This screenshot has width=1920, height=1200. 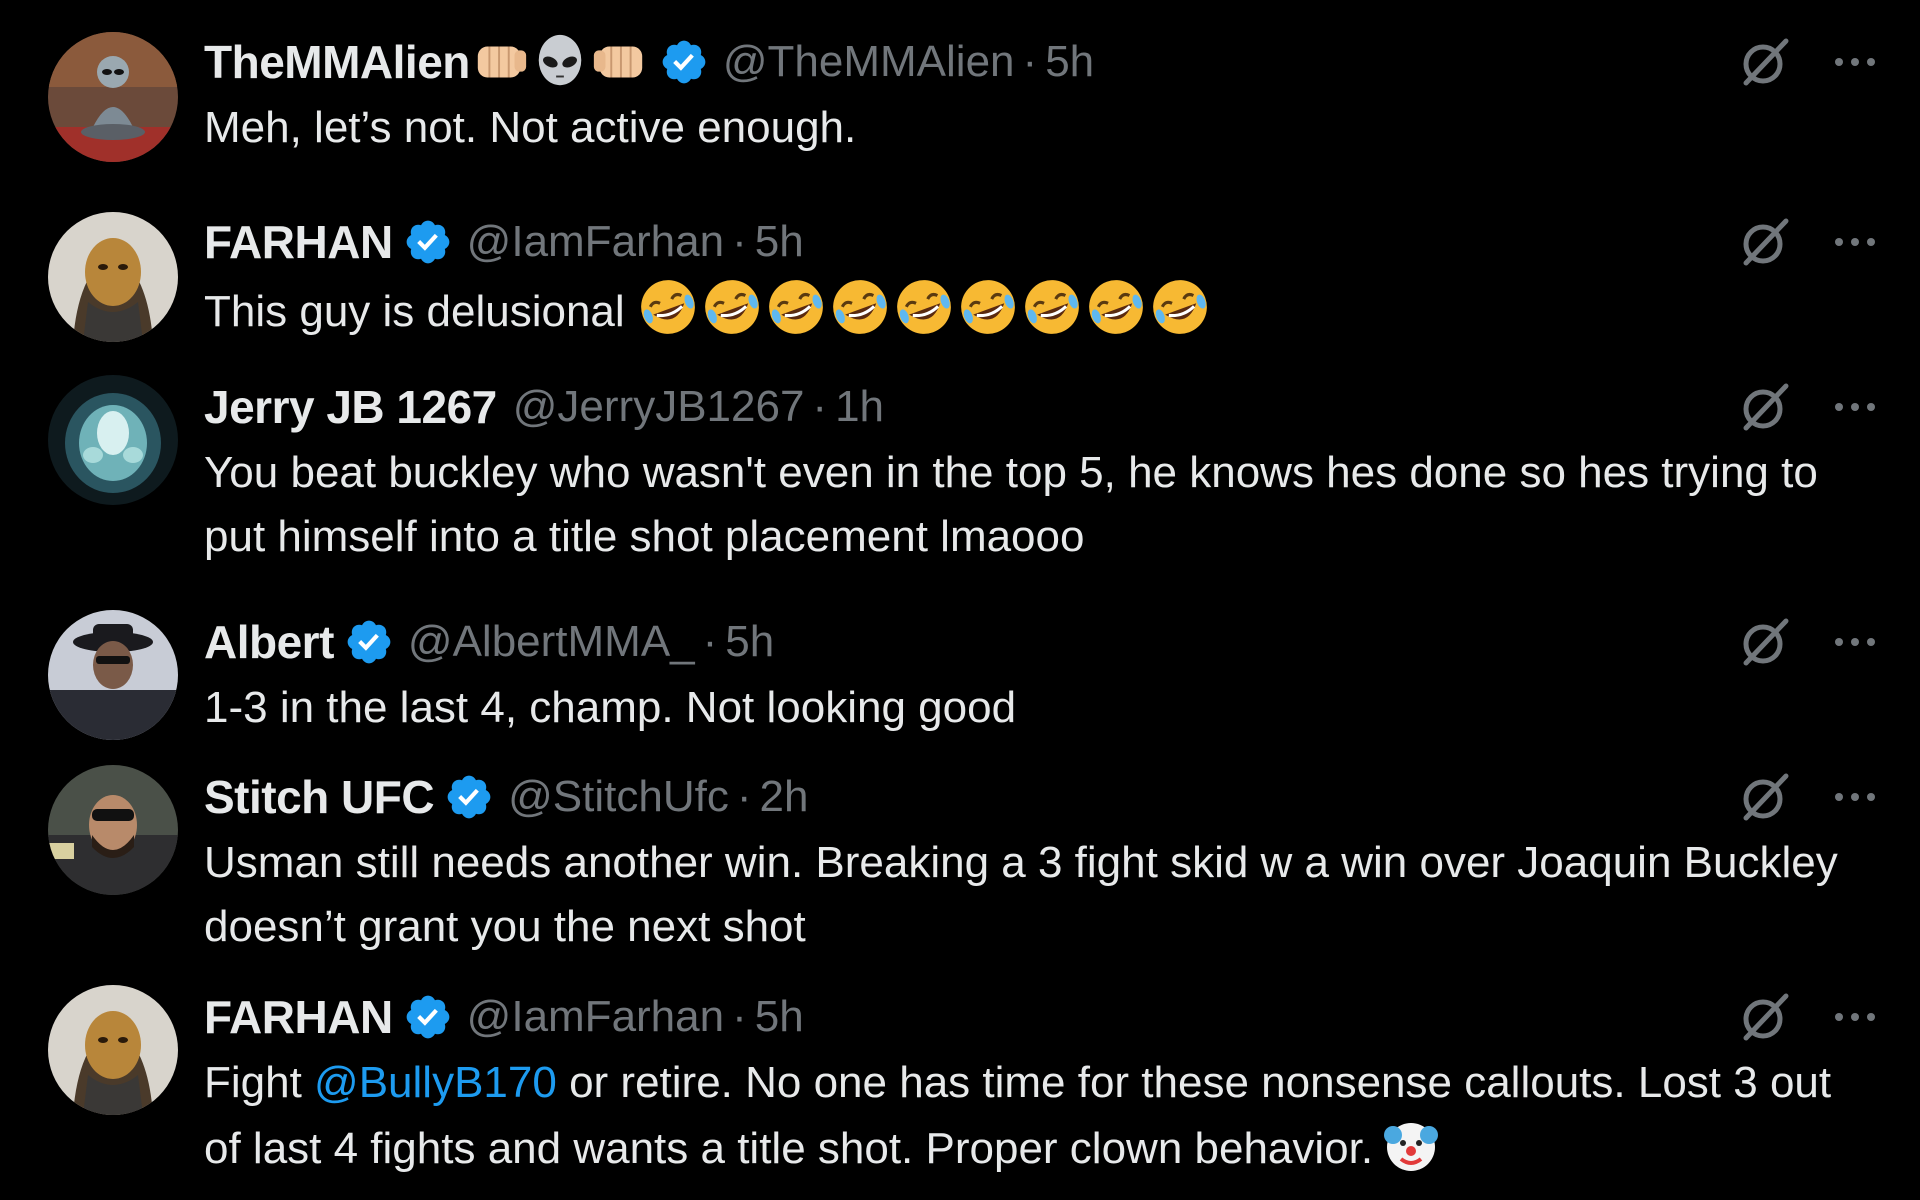 What do you see at coordinates (435, 1082) in the screenshot?
I see `mention-link: @BullyB170` at bounding box center [435, 1082].